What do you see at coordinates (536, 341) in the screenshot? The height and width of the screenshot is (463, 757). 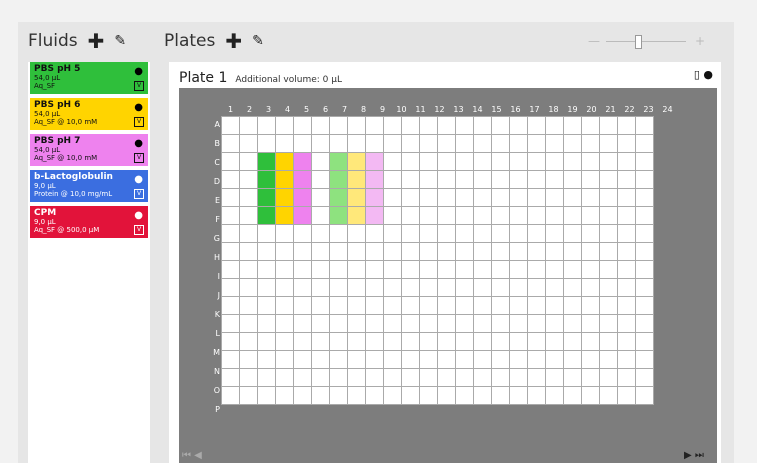 I see `well-M18` at bounding box center [536, 341].